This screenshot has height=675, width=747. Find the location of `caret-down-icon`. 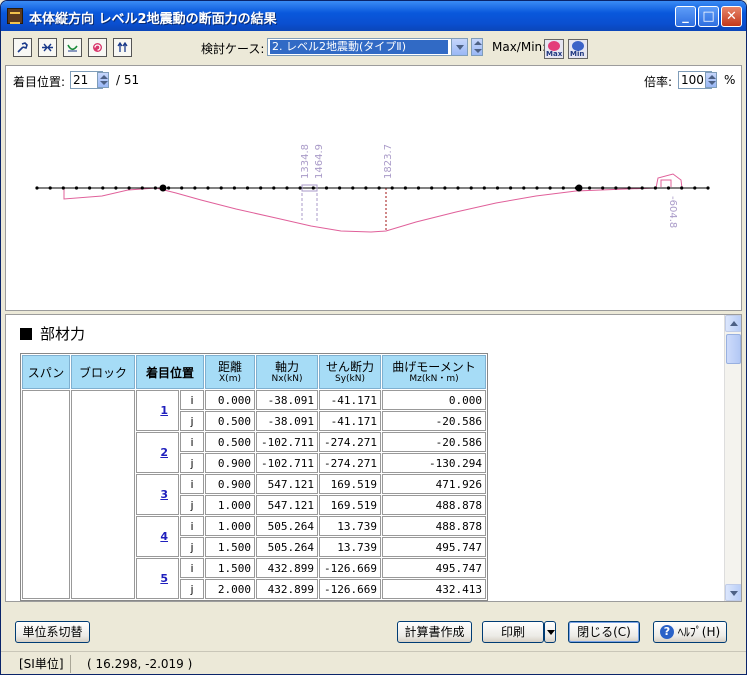

caret-down-icon is located at coordinates (551, 632).